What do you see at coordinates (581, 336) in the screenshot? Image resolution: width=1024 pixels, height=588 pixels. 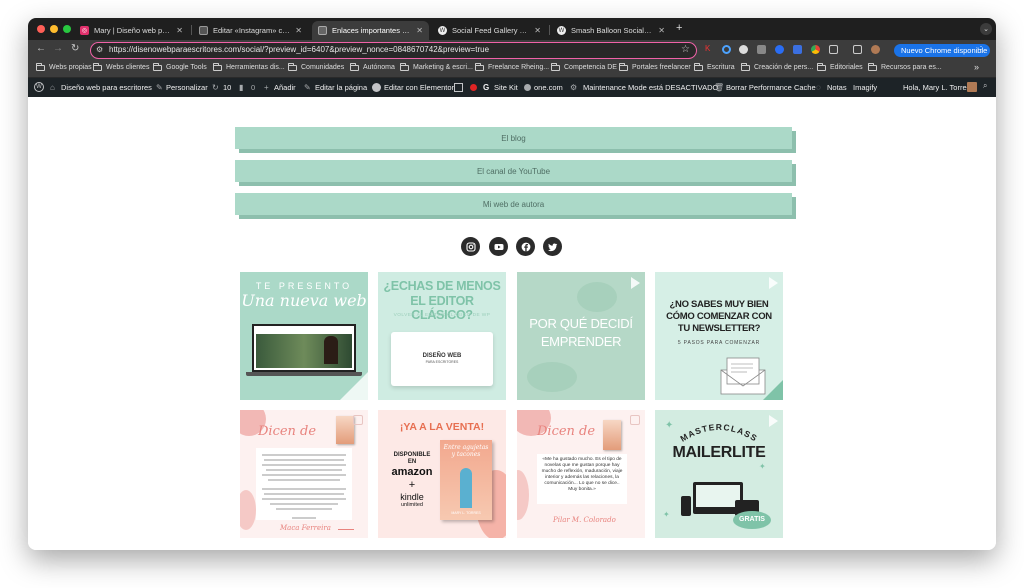 I see `feed-post-why-entrepreneur: POR QUÉ DECIDÍ EMPRENDER` at bounding box center [581, 336].